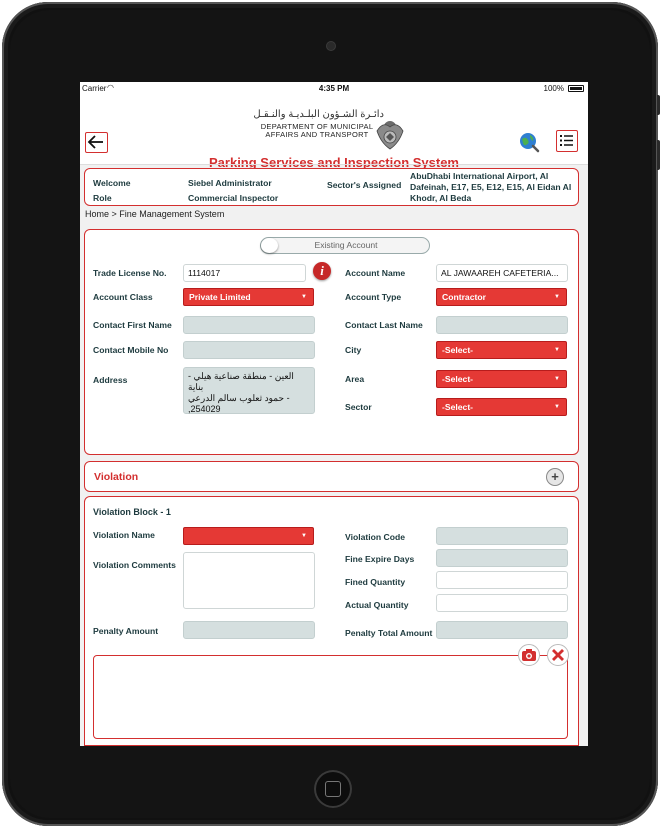 This screenshot has width=662, height=828. I want to click on violation-section-title: Violation, so click(116, 477).